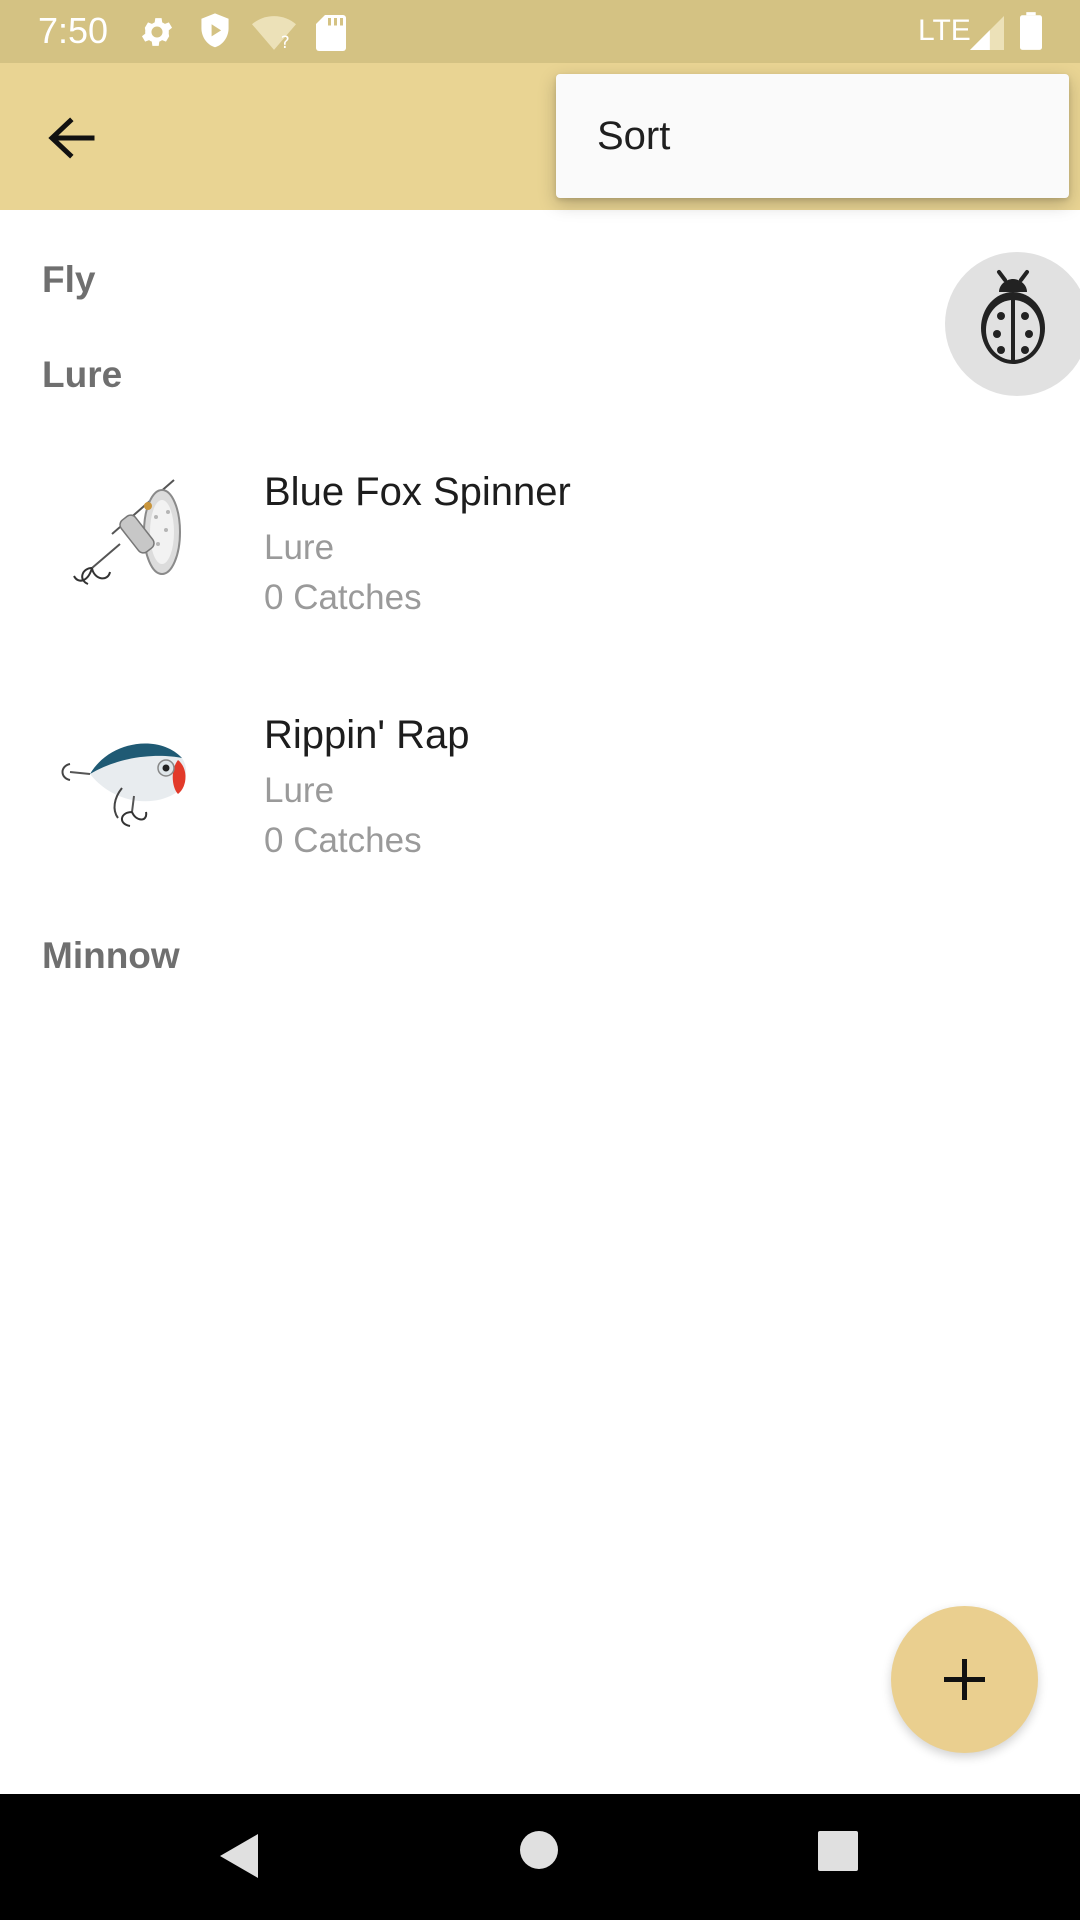  I want to click on arrow-left-icon, so click(71, 138).